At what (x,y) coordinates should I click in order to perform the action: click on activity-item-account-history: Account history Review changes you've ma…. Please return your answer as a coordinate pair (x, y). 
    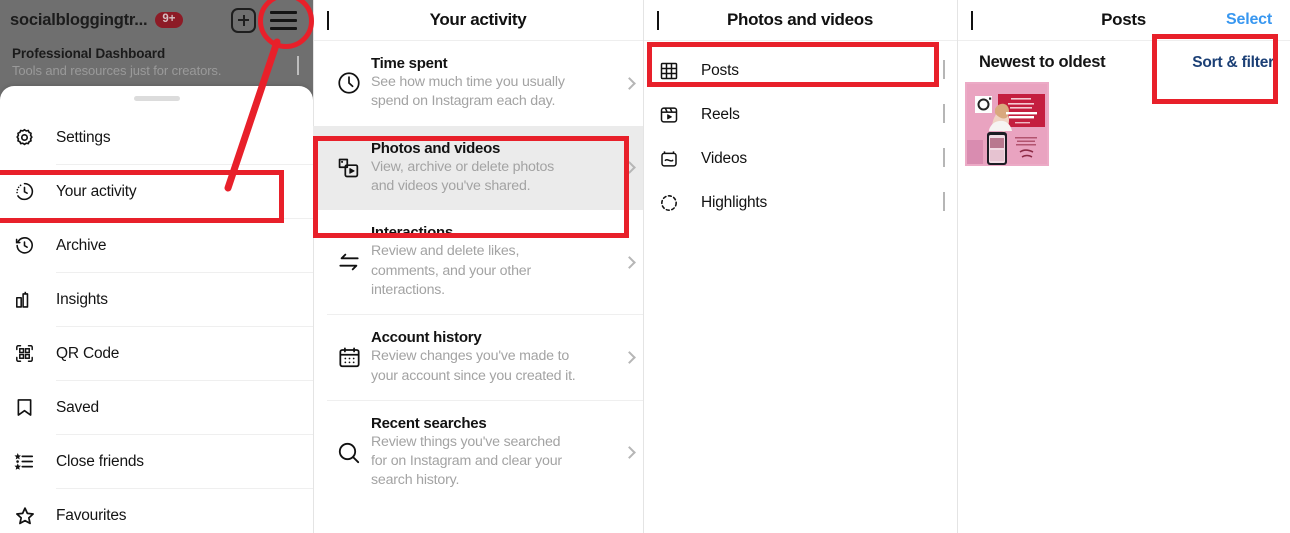
    Looking at the image, I should click on (478, 357).